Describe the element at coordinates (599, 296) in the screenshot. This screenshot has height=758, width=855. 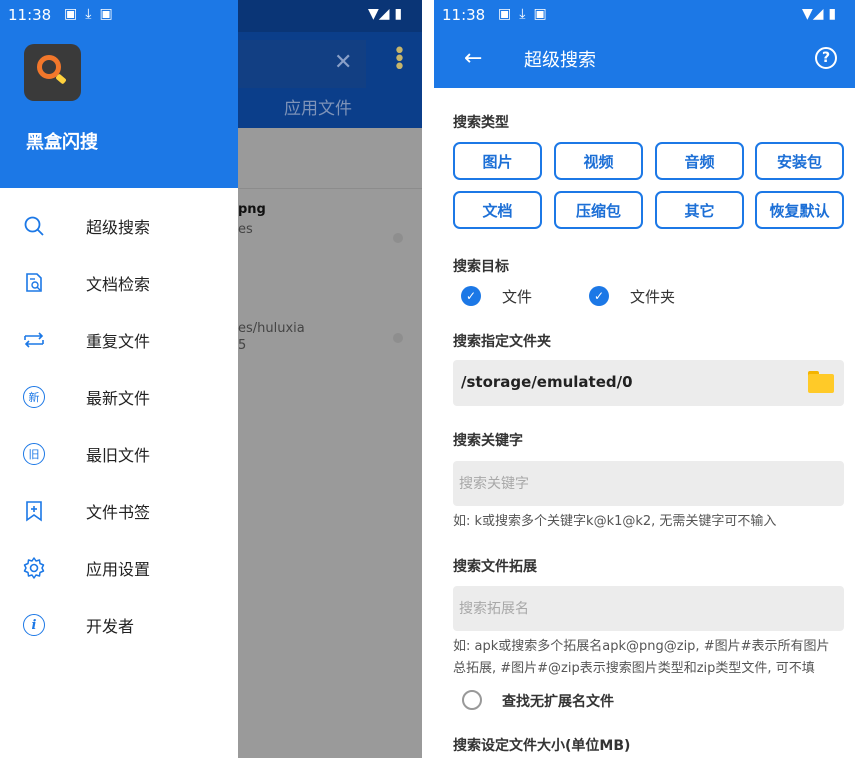
I see `folder-checkbox: ✓` at that location.